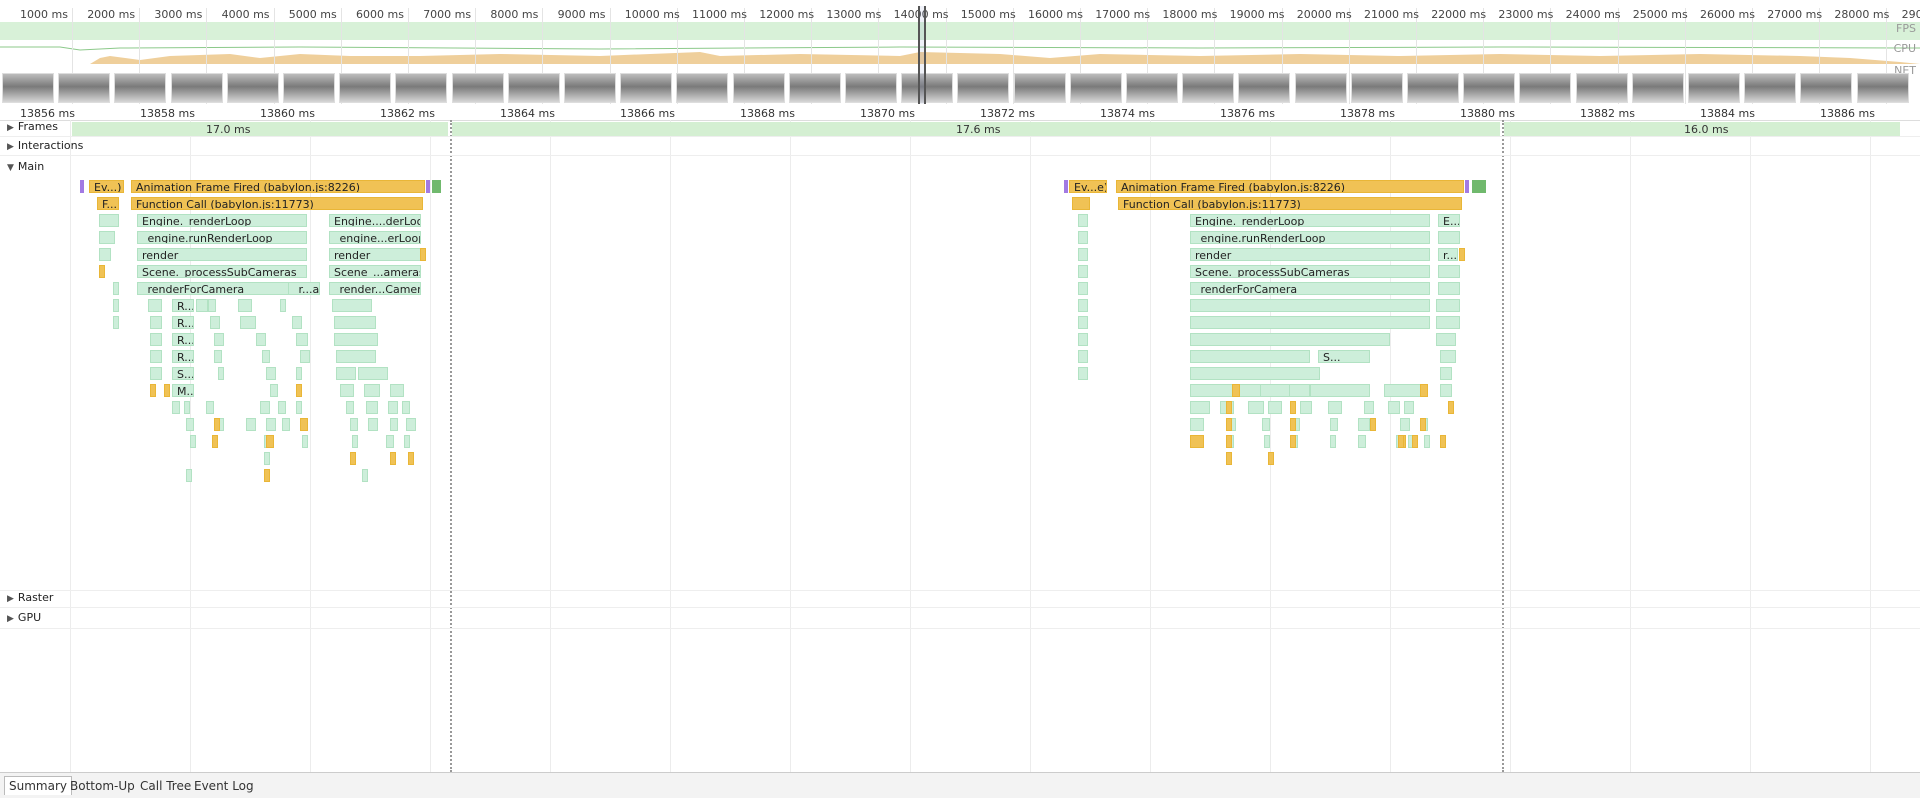  I want to click on stack-frame: _engine.runRenderLoop, so click(222, 237).